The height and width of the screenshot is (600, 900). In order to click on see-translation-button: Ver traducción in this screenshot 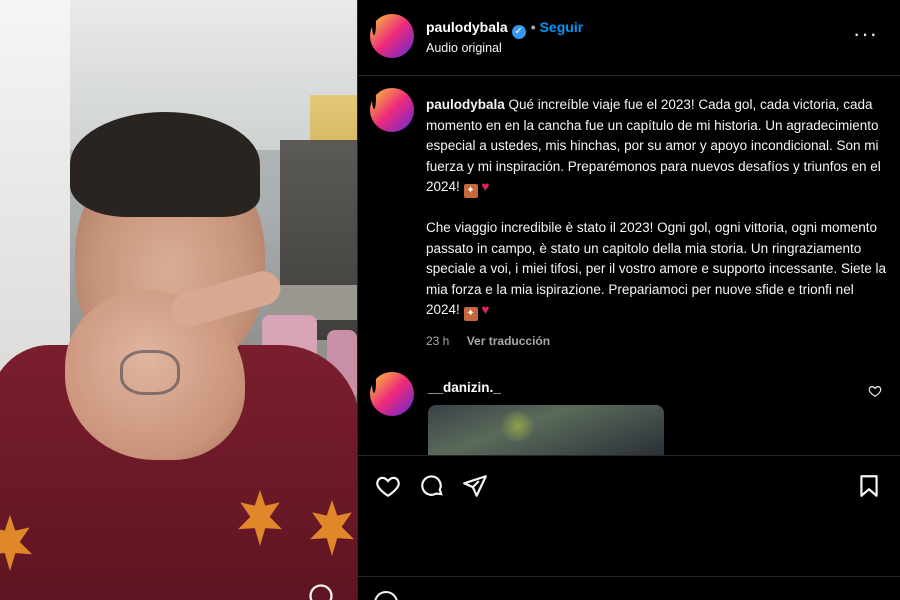, I will do `click(508, 341)`.